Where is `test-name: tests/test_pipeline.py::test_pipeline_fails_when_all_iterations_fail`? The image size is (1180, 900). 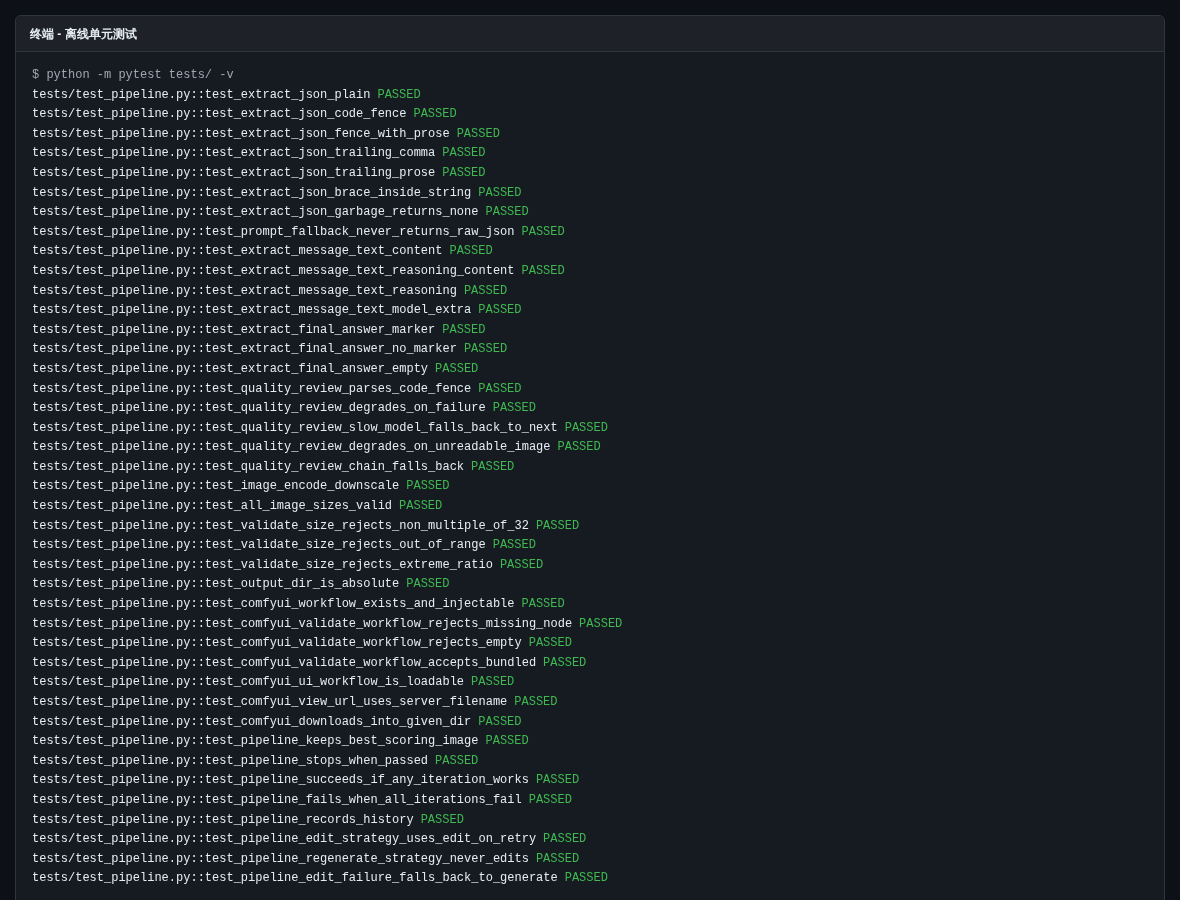 test-name: tests/test_pipeline.py::test_pipeline_fails_when_all_iterations_fail is located at coordinates (277, 800).